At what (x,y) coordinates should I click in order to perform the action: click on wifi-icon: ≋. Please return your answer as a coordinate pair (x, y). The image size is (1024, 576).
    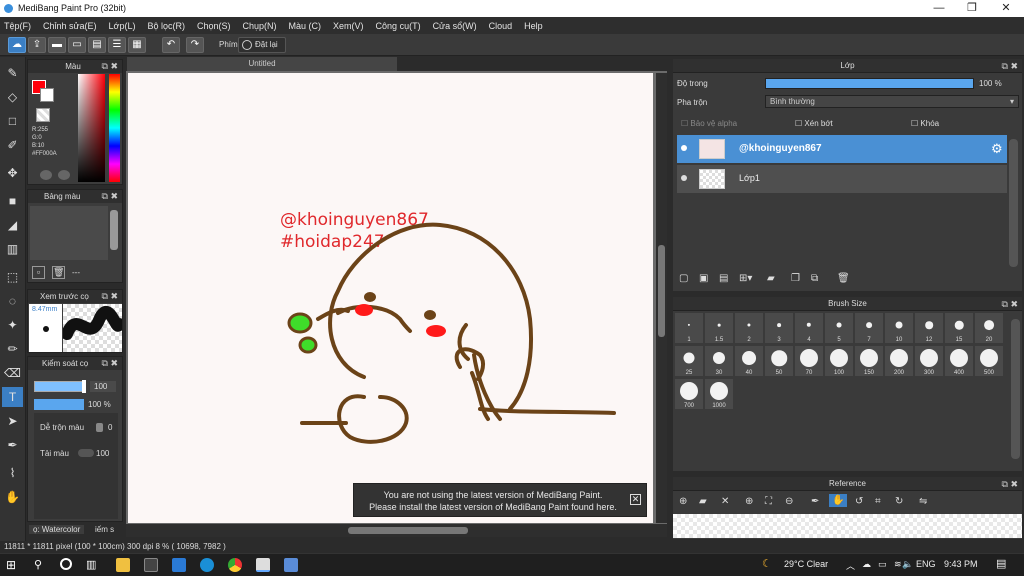
    Looking at the image, I should click on (898, 564).